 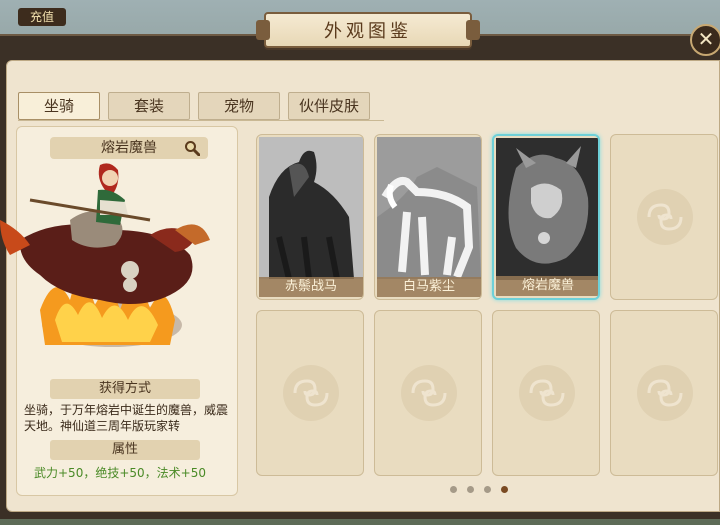 What do you see at coordinates (126, 418) in the screenshot?
I see `obtain-method-text: 坐骑，于万年熔岩中诞生的魔兽，威震天地。神仙道三周年版玩家转` at bounding box center [126, 418].